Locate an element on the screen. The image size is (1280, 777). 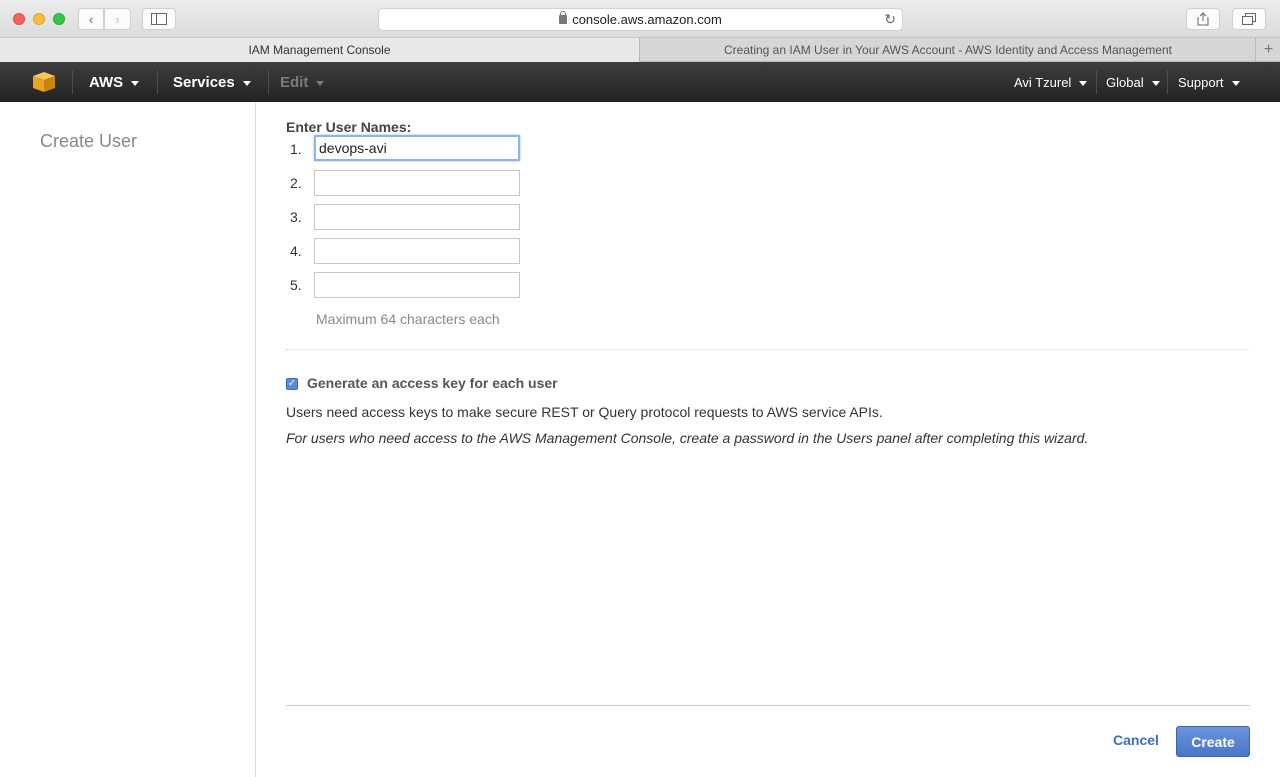
edit-menu: Edit is located at coordinates (302, 82).